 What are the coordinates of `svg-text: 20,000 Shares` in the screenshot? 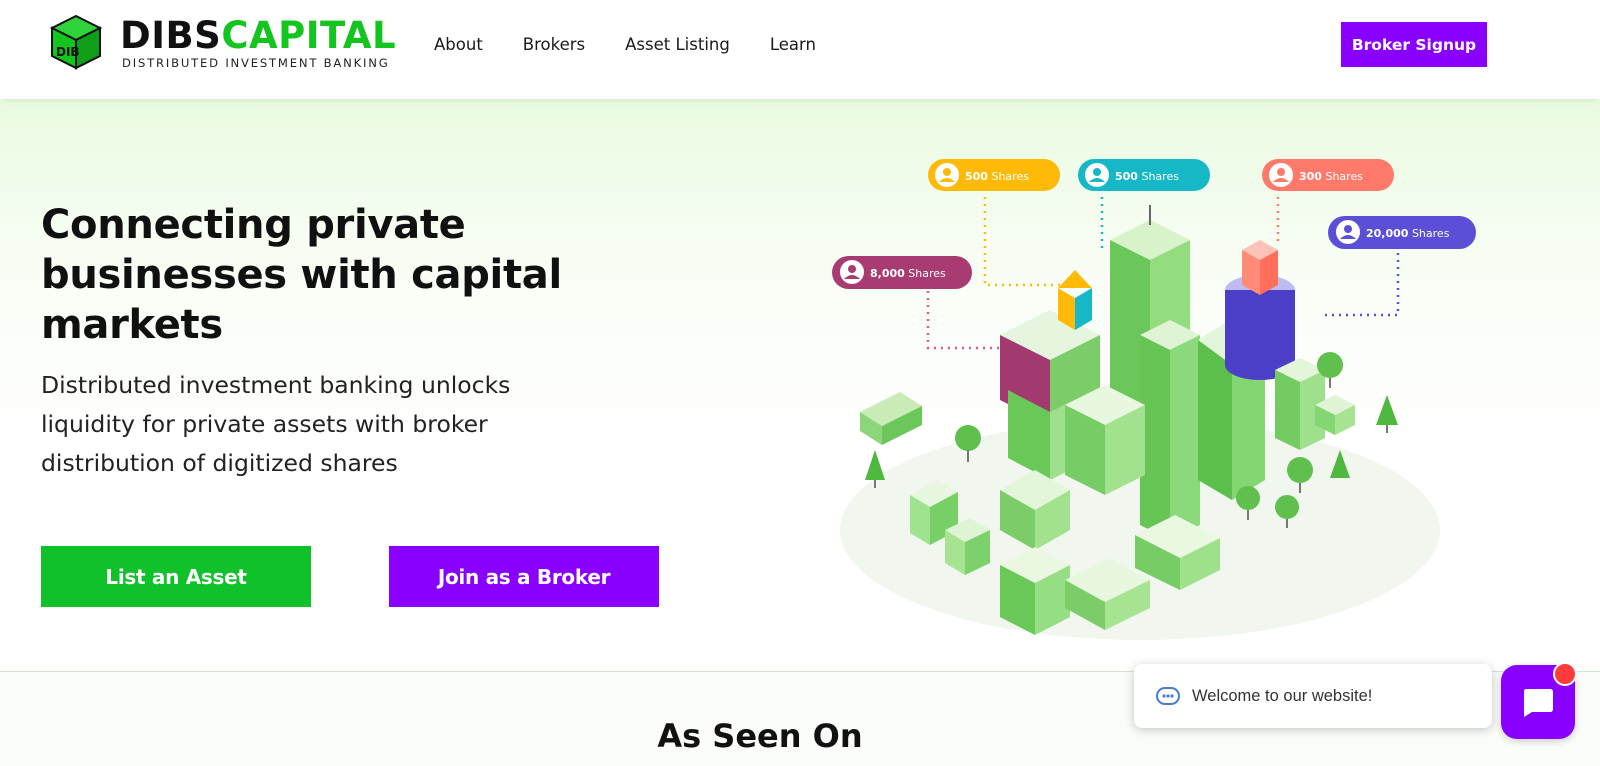 It's located at (1408, 233).